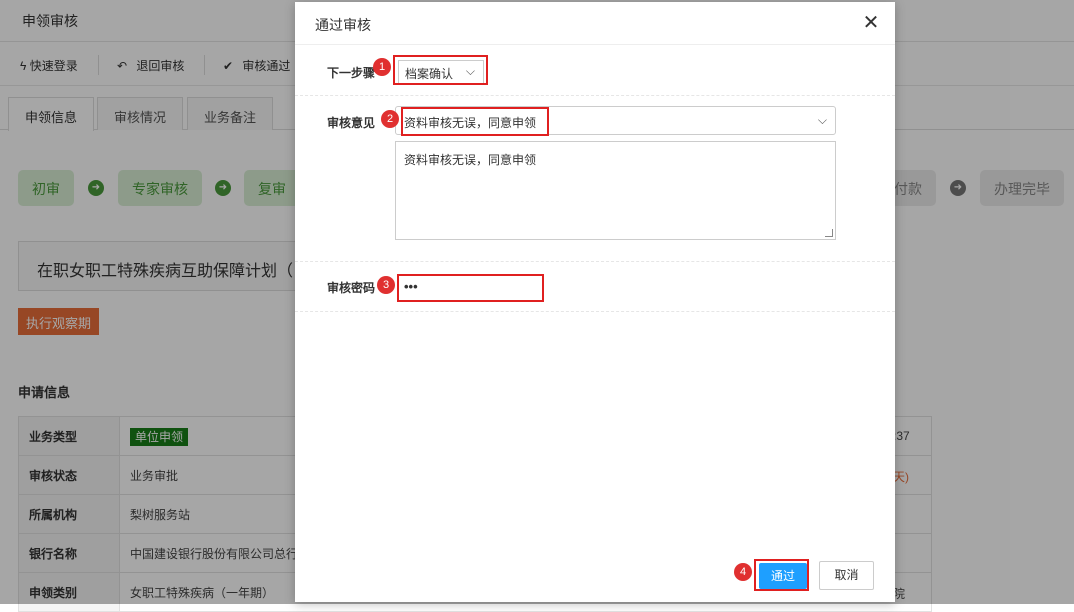 The image size is (1074, 612). What do you see at coordinates (386, 285) in the screenshot?
I see `step-marker: 3` at bounding box center [386, 285].